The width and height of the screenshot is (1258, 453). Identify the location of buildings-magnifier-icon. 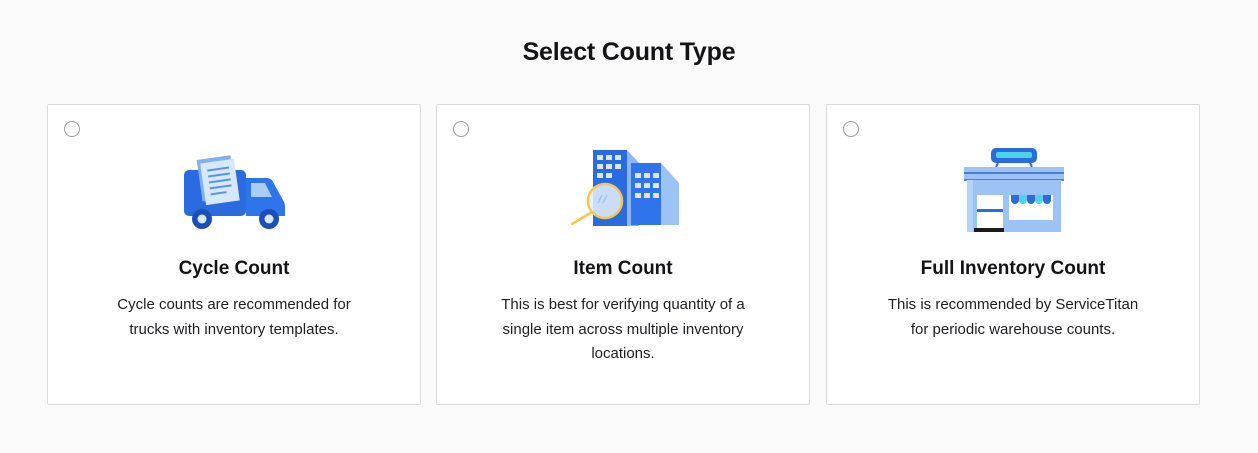
(623, 190).